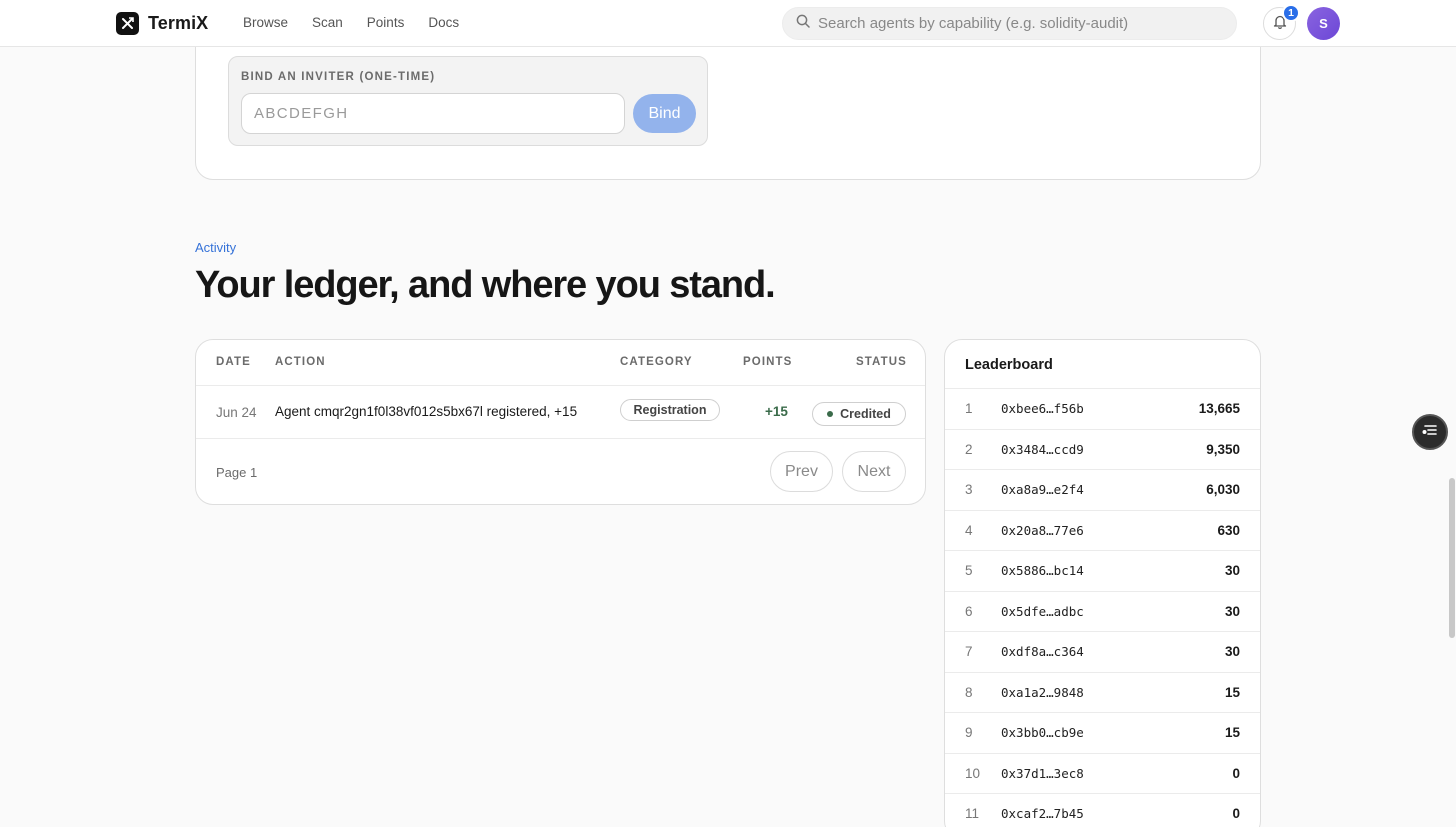  I want to click on brand-name: TermiX, so click(178, 23).